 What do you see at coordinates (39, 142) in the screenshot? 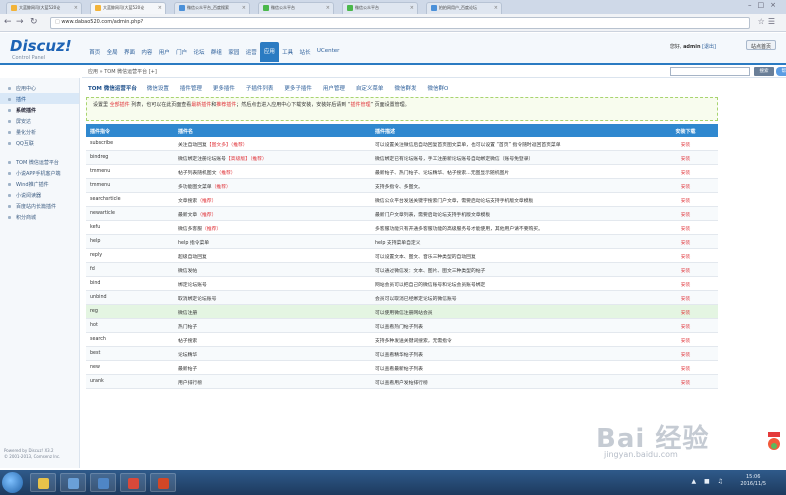
I see `sidebar-item: QQ互联` at bounding box center [39, 142].